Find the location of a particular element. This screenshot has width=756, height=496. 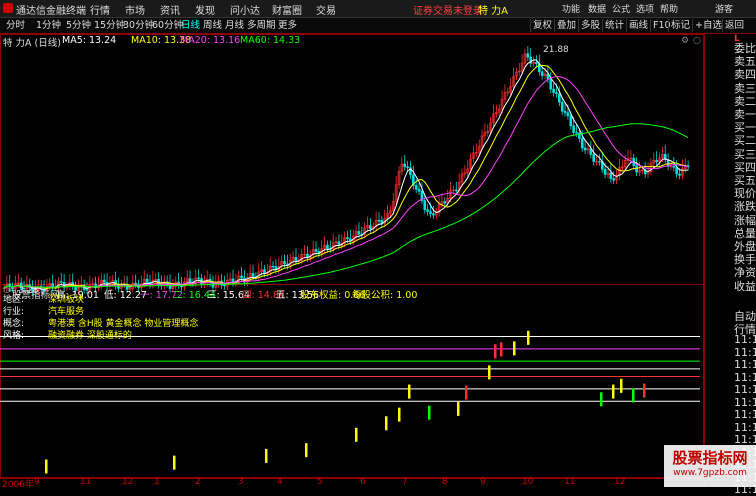

back-button: 返回 is located at coordinates (734, 25).